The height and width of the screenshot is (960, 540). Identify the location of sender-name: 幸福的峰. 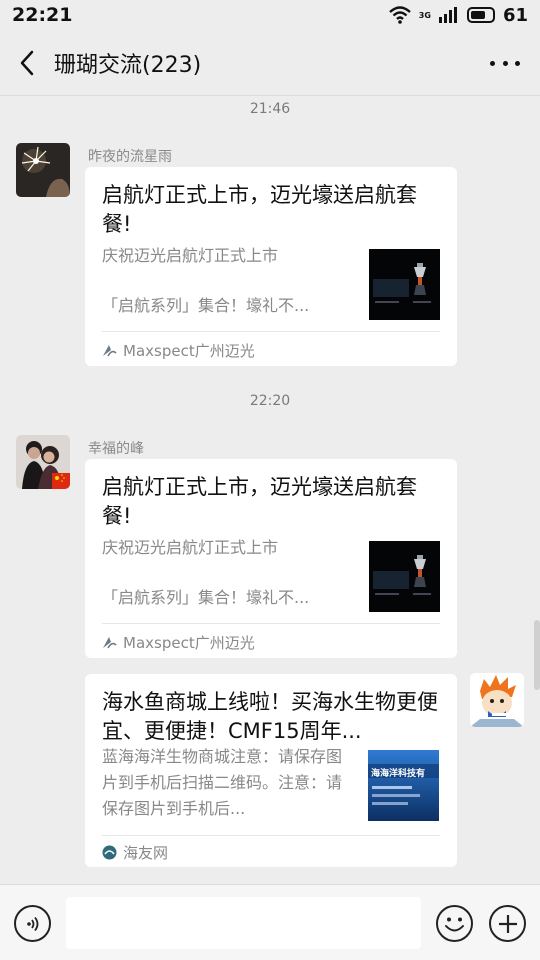
(116, 449).